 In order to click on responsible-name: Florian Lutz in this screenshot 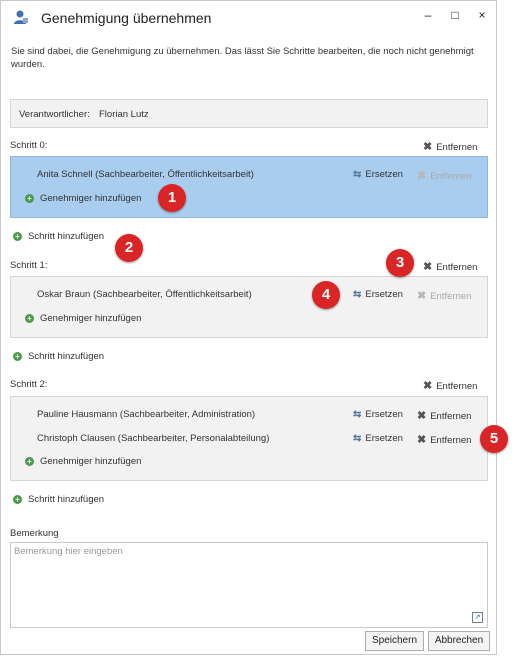, I will do `click(124, 114)`.